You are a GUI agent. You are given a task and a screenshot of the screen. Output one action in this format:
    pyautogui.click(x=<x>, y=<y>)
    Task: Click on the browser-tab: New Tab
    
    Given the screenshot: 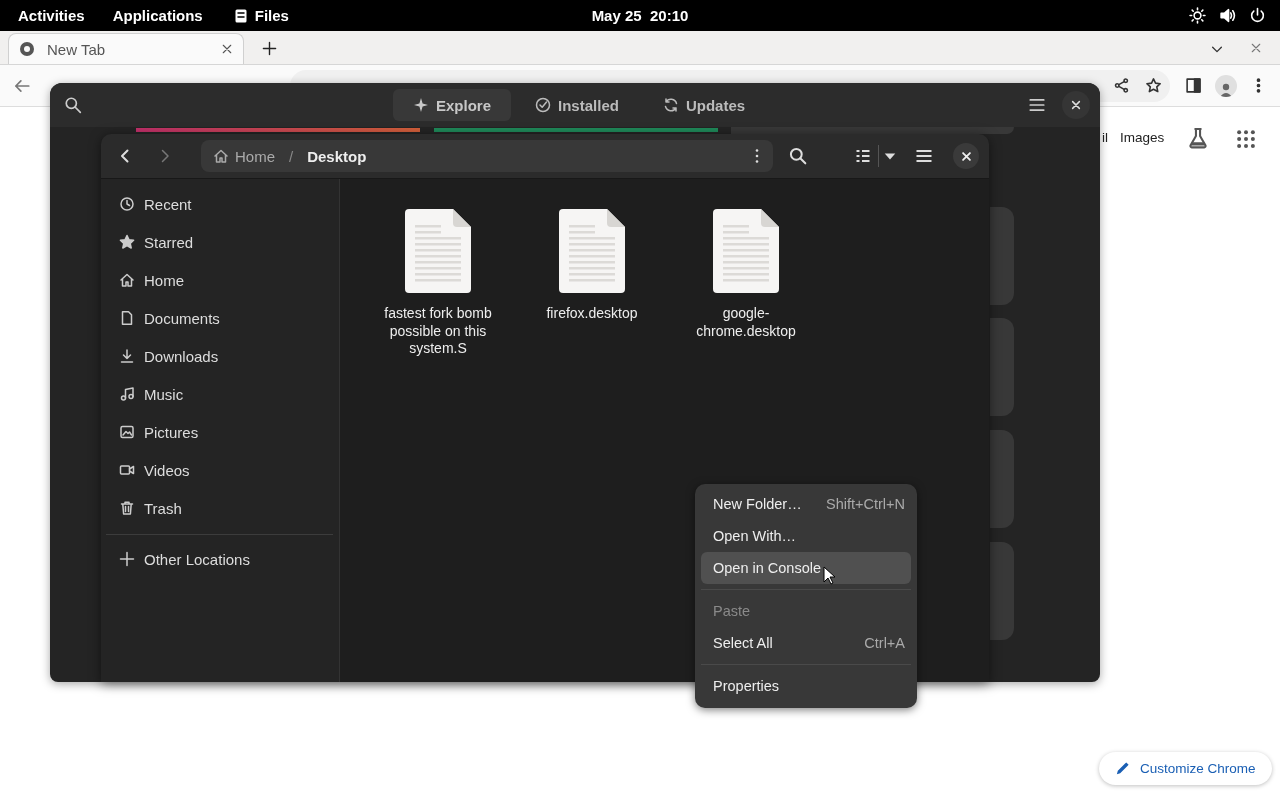 What is the action you would take?
    pyautogui.click(x=126, y=48)
    